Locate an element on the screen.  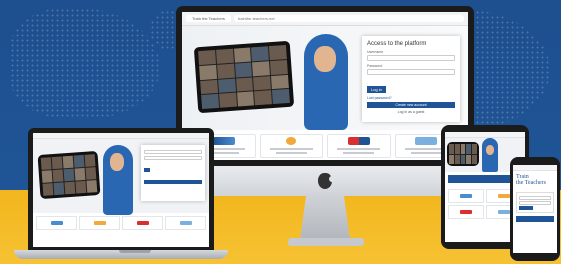
password-label: Password is located at coordinates (375, 66).